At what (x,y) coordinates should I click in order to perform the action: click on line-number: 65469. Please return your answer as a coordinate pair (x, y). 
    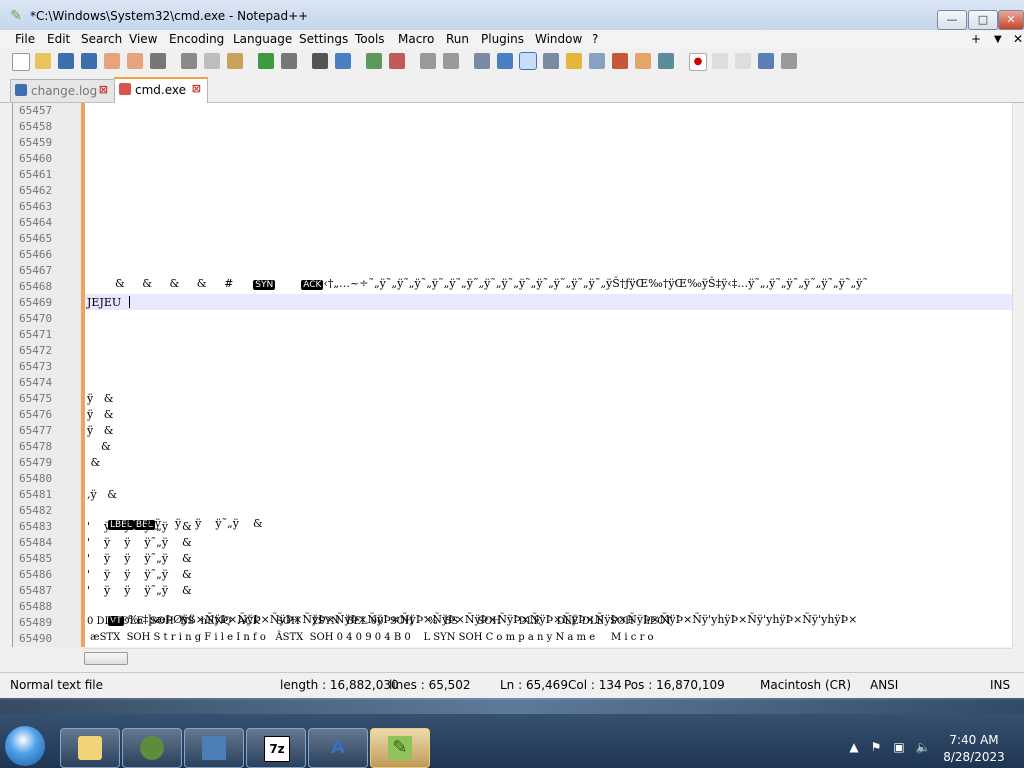
    Looking at the image, I should click on (36, 302).